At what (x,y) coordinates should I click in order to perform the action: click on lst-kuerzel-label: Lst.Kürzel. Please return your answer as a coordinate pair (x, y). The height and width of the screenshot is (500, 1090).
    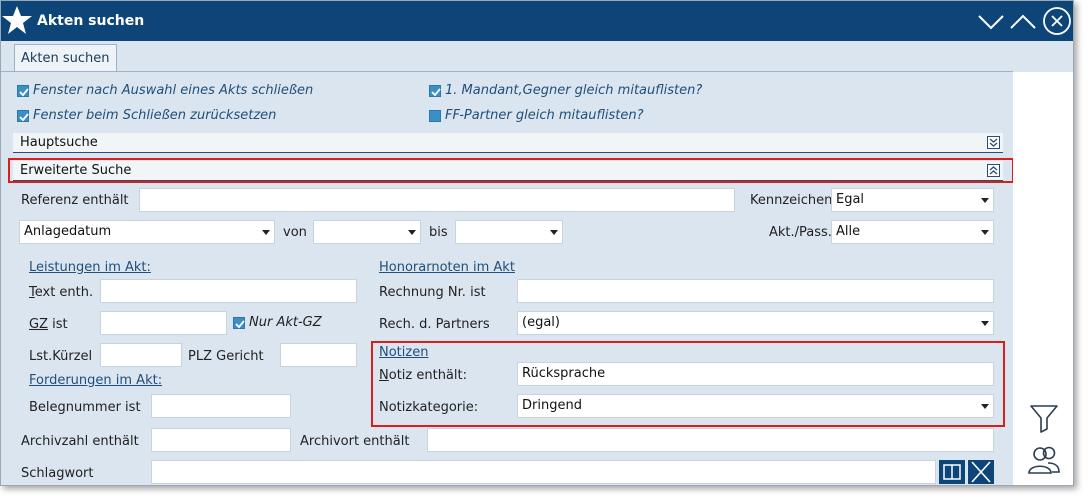
    Looking at the image, I should click on (61, 356).